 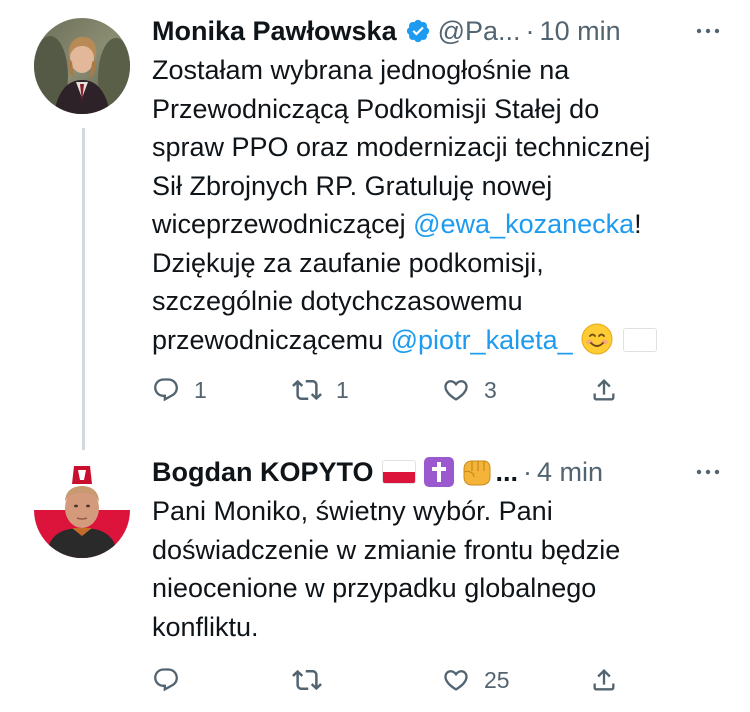 What do you see at coordinates (283, 224) in the screenshot?
I see `text-fragment: wiceprzewodniczącej` at bounding box center [283, 224].